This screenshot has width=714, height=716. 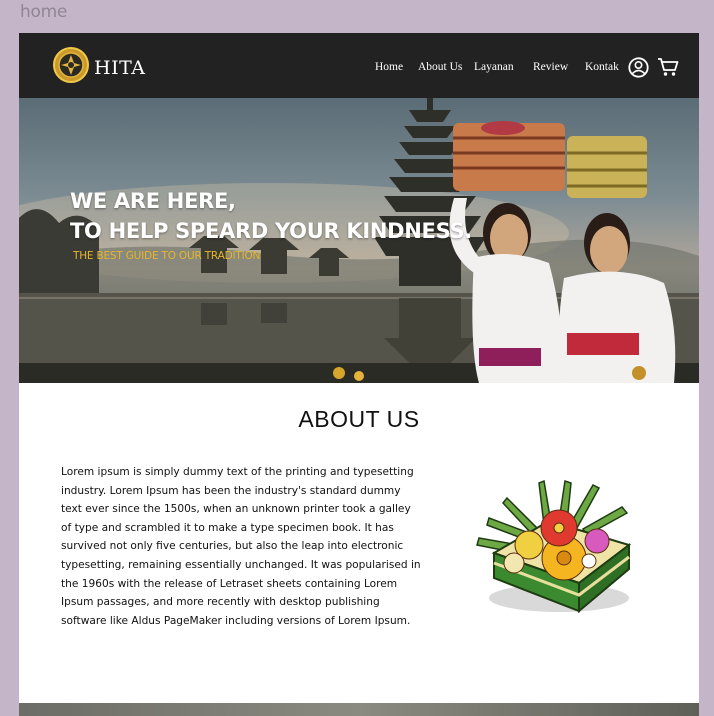 I want to click on frame-label: home, so click(x=43, y=12).